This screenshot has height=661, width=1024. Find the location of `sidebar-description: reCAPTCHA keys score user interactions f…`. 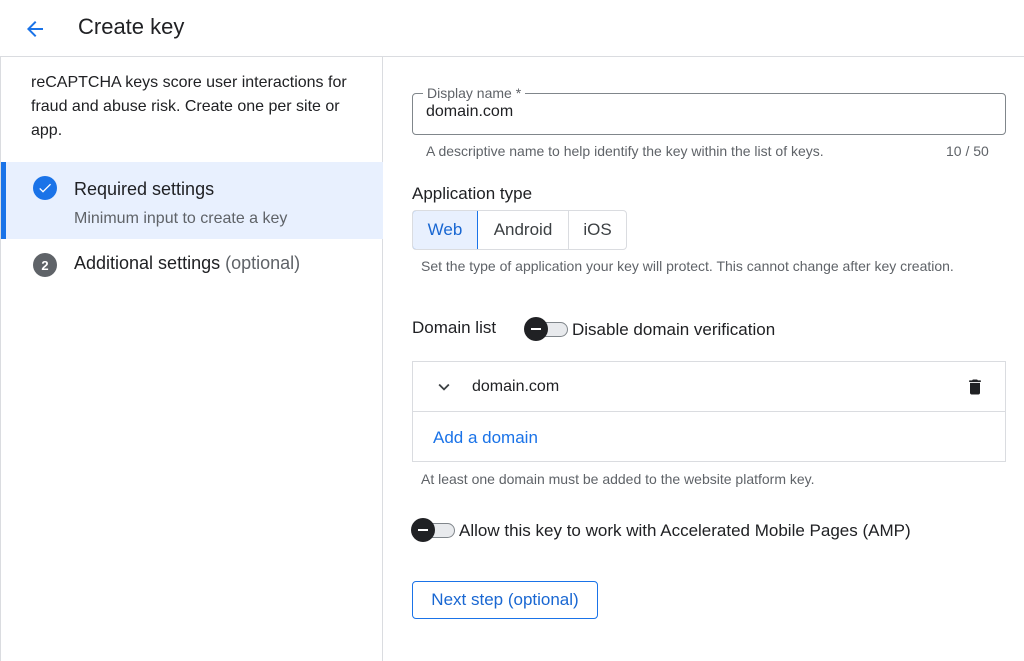

sidebar-description: reCAPTCHA keys score user interactions f… is located at coordinates (189, 106).